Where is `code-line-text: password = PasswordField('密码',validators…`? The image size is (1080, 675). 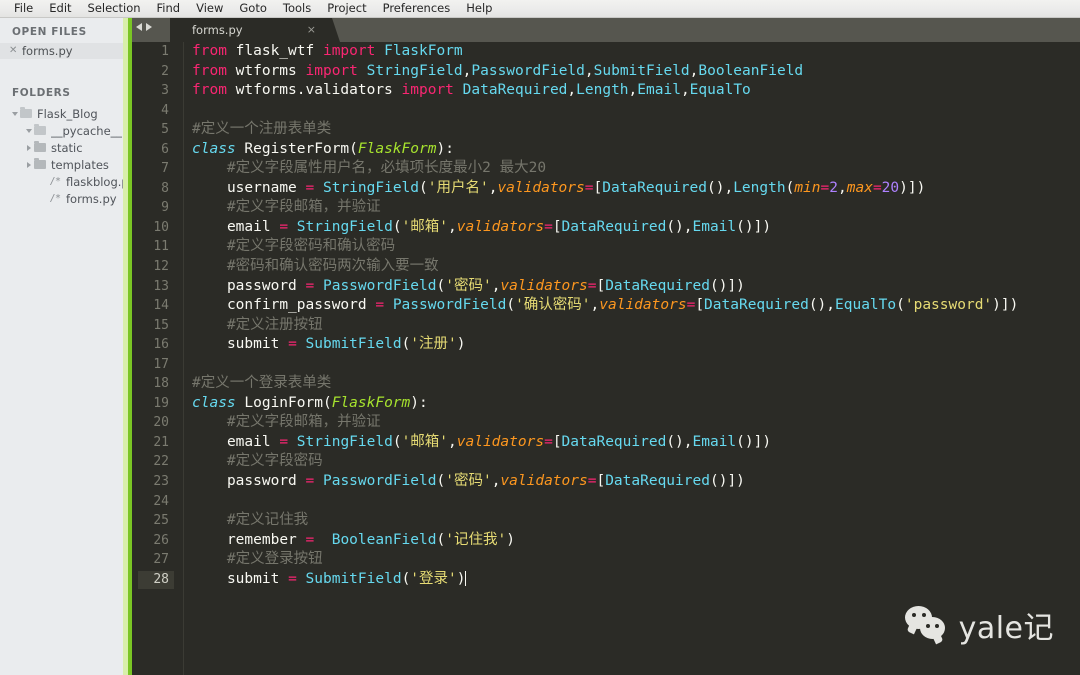
code-line-text: password = PasswordField('密码',validators… is located at coordinates (485, 481).